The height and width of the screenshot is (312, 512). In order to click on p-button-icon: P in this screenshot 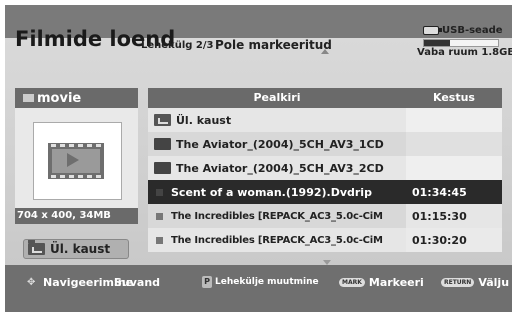, I will do `click(207, 282)`.